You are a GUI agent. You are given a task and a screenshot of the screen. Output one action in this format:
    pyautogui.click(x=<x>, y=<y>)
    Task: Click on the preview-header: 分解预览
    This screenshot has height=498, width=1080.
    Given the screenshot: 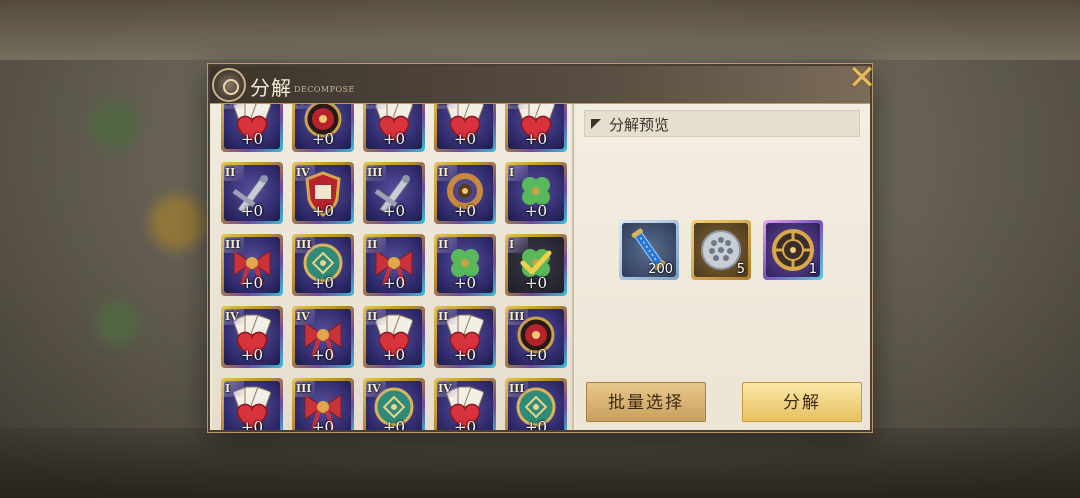 What is the action you would take?
    pyautogui.click(x=722, y=123)
    